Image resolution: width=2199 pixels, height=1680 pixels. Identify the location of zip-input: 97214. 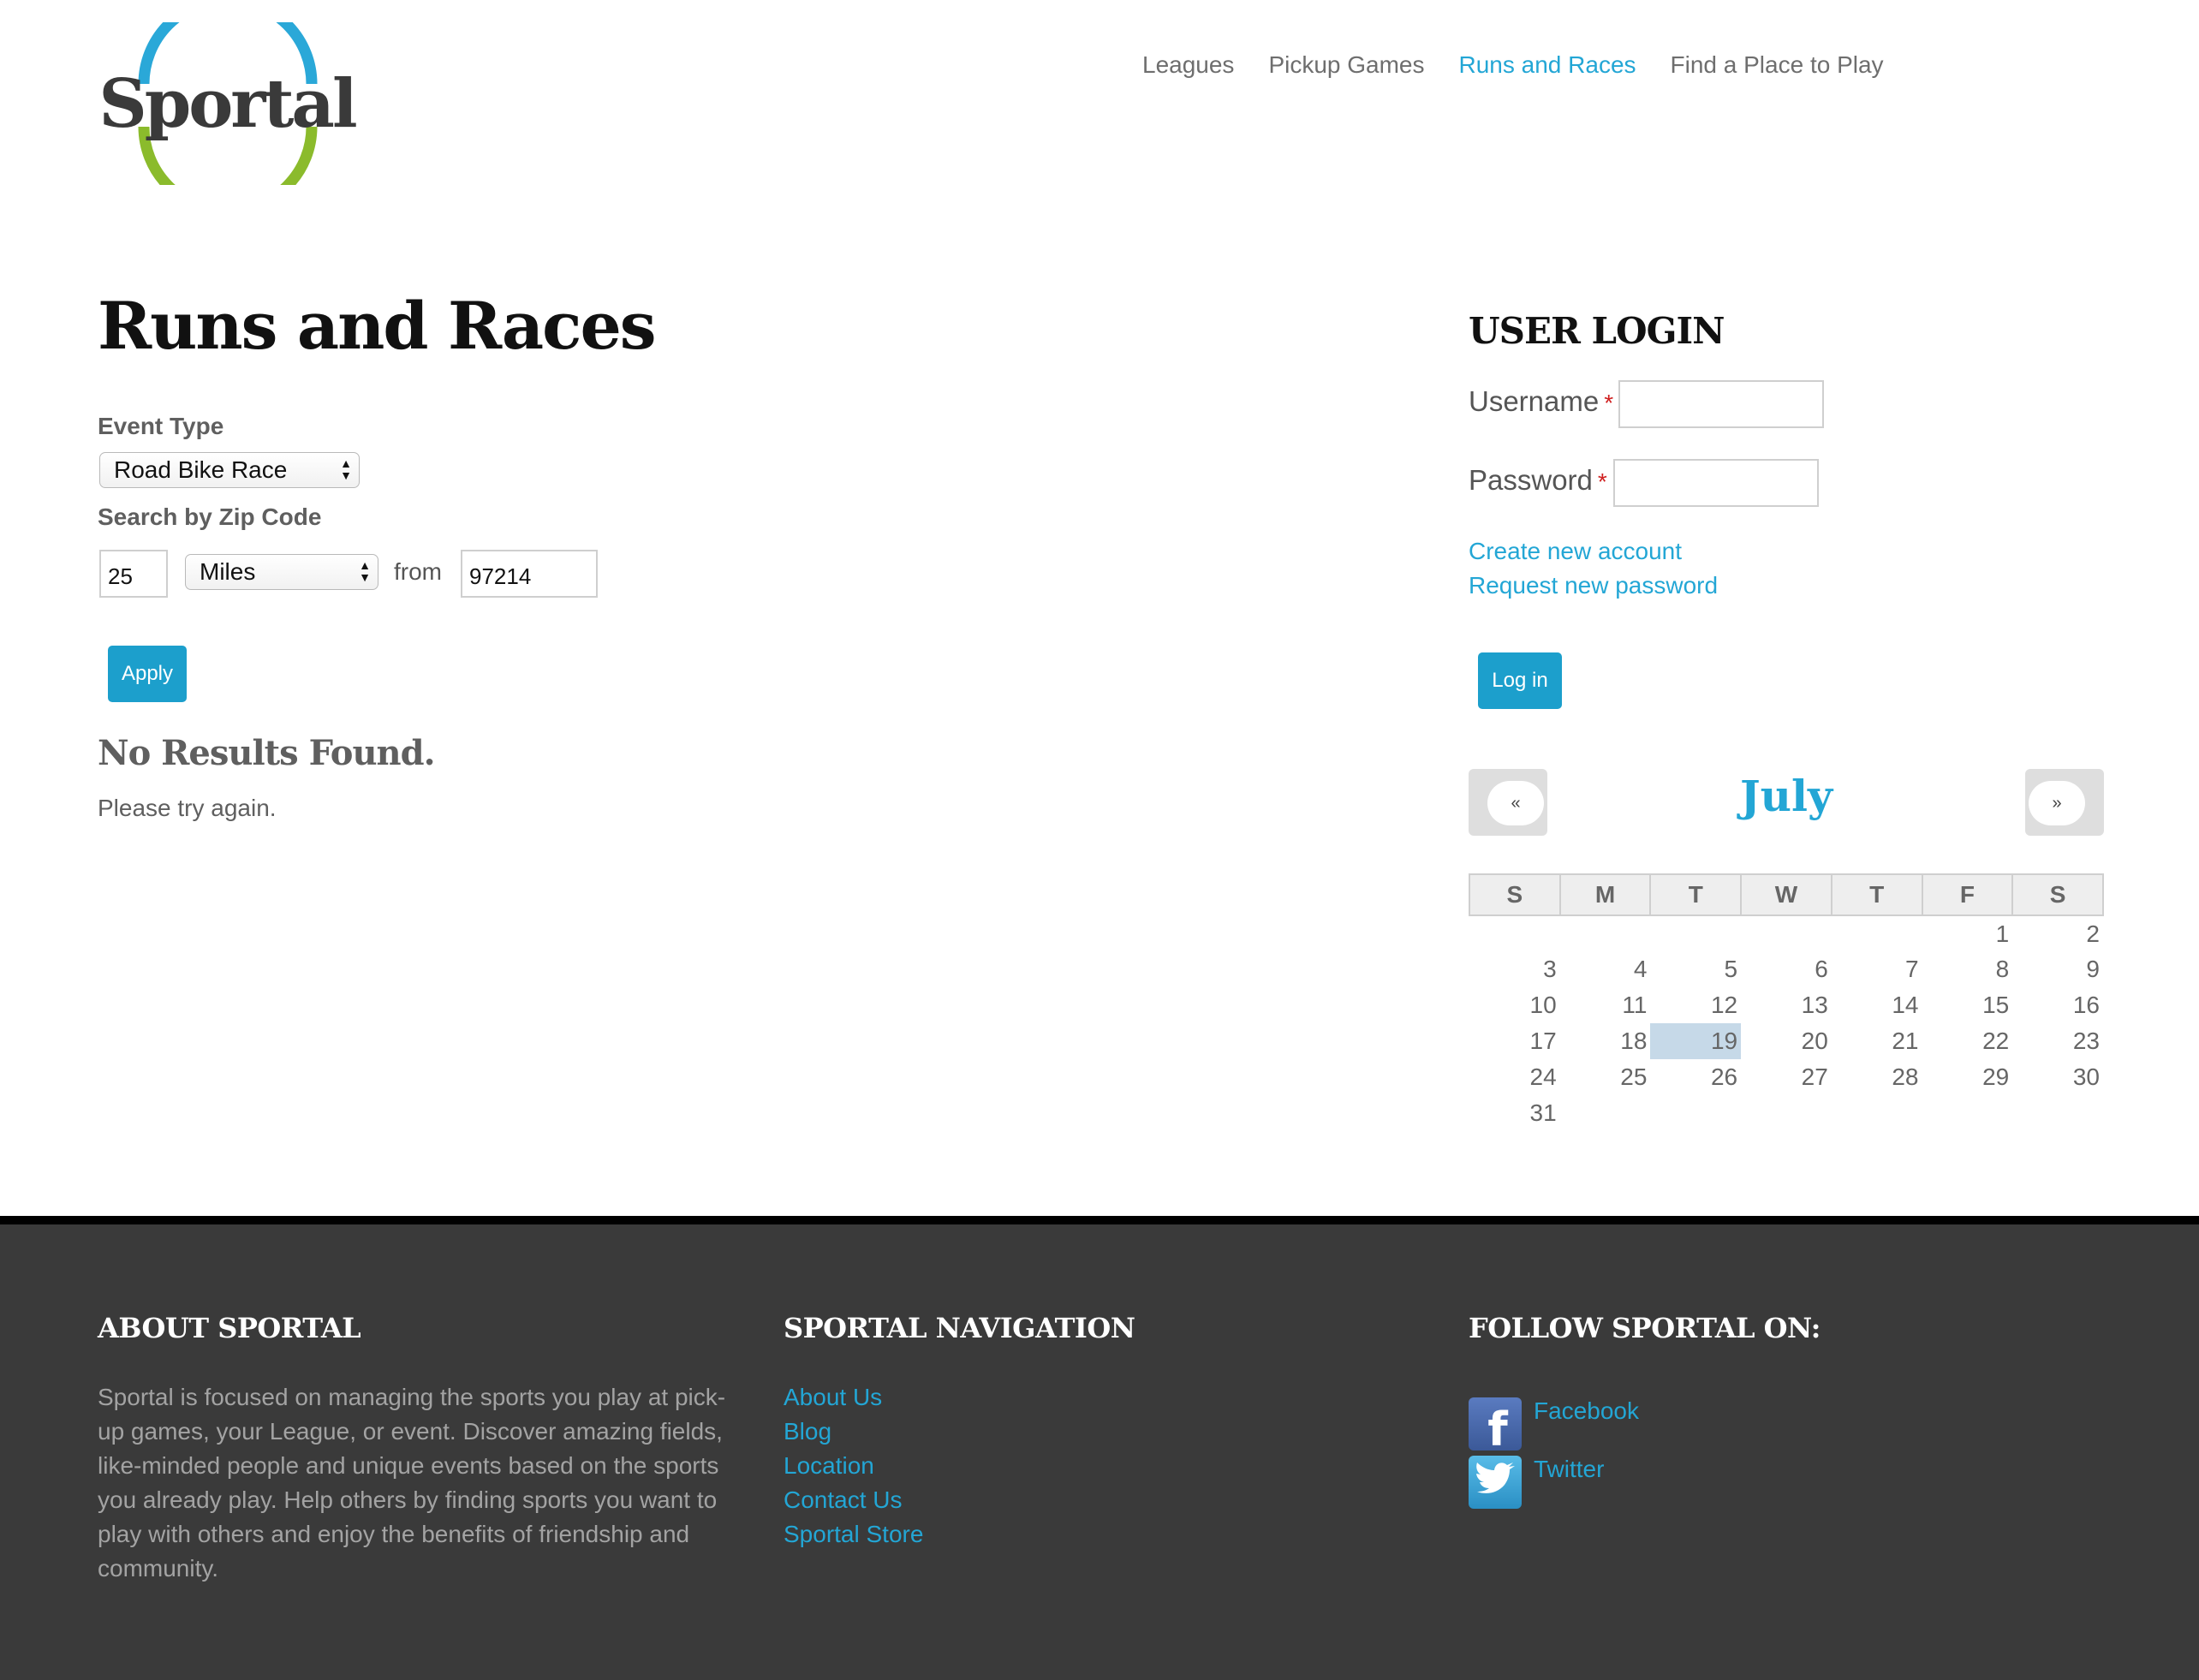
(529, 574).